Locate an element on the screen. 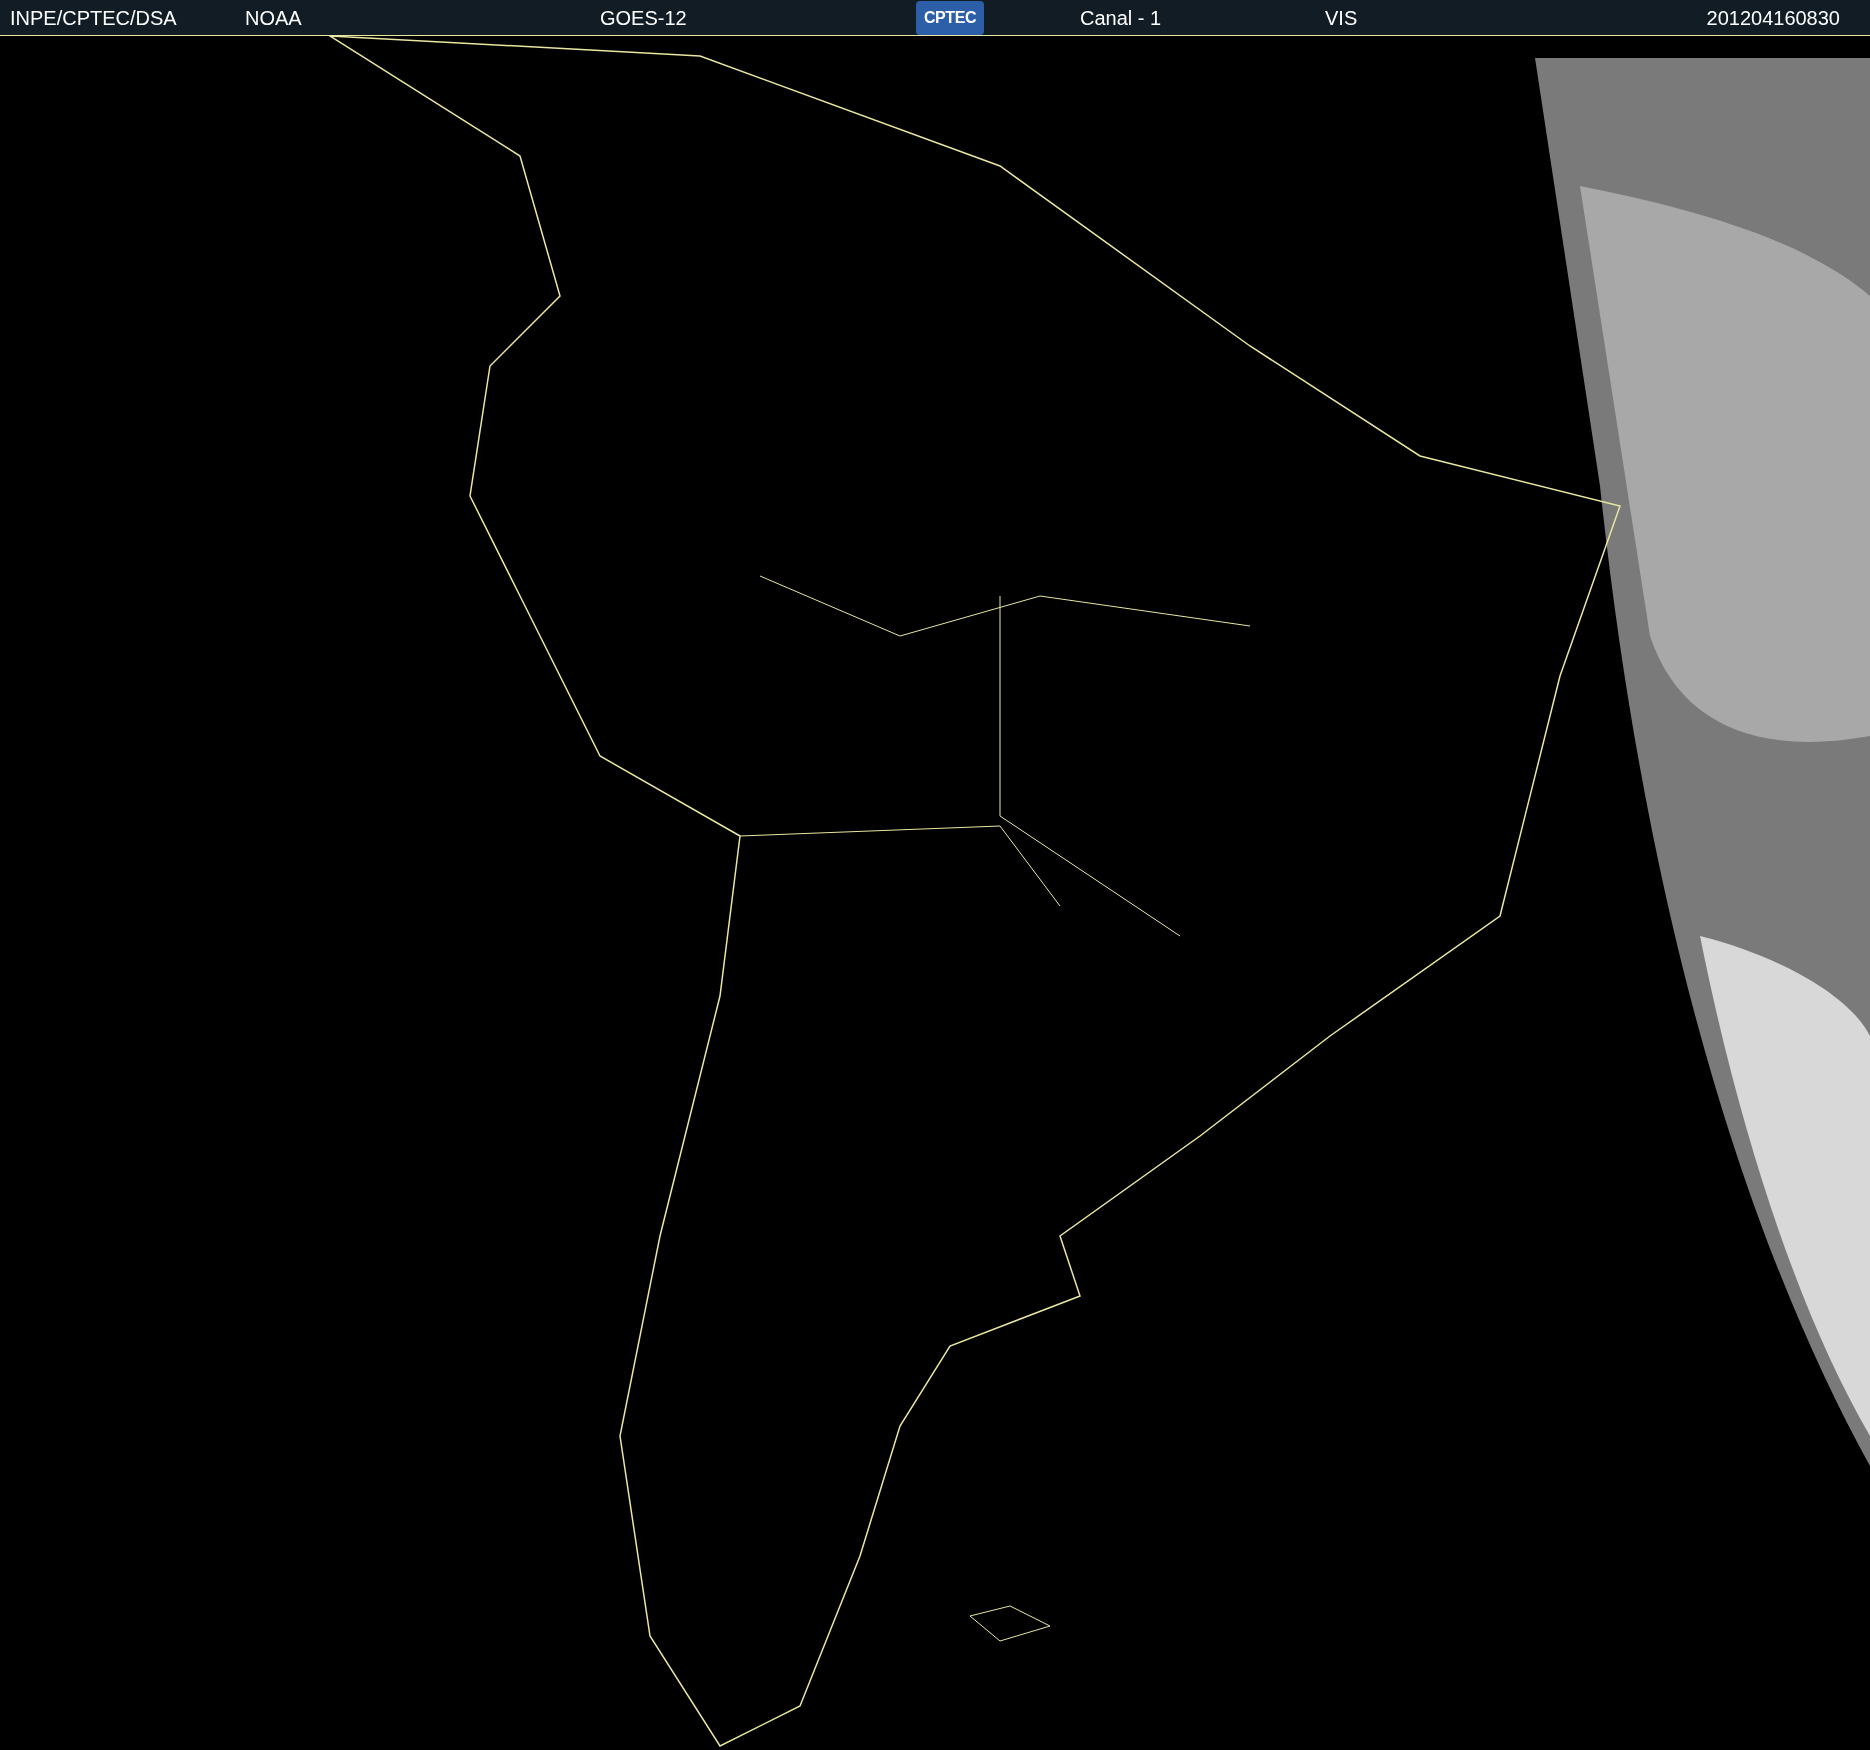 Image resolution: width=1870 pixels, height=1750 pixels. satellite-label: GOES-12 is located at coordinates (644, 18).